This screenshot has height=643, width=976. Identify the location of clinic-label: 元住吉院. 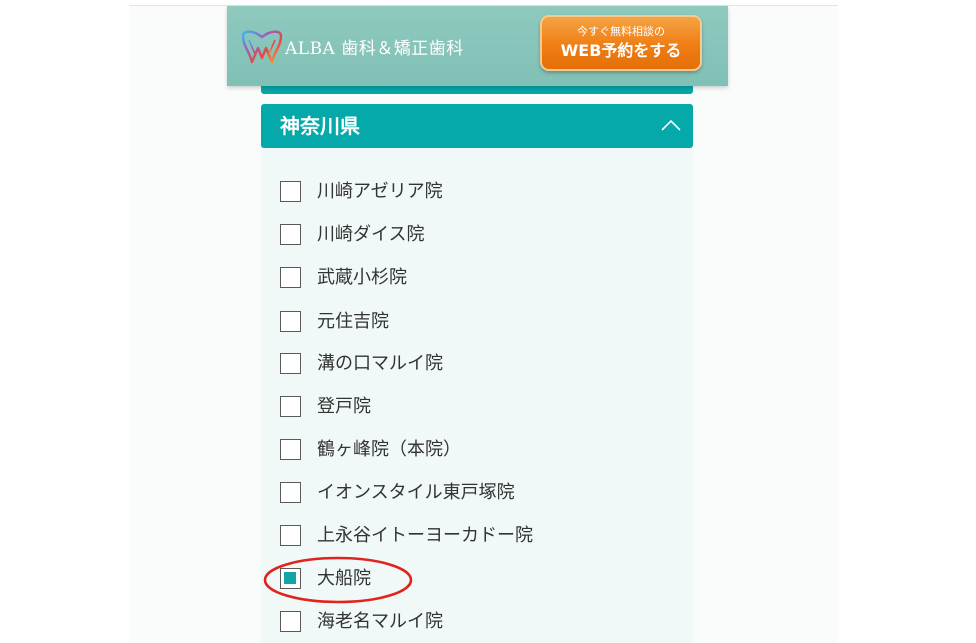
(353, 322).